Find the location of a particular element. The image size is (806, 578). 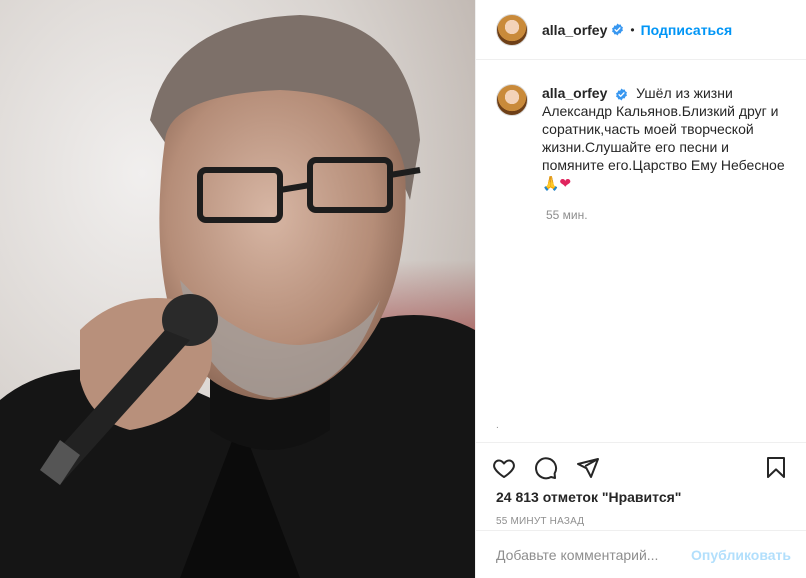

post-header: alla_orfey • Подписаться is located at coordinates (641, 30).